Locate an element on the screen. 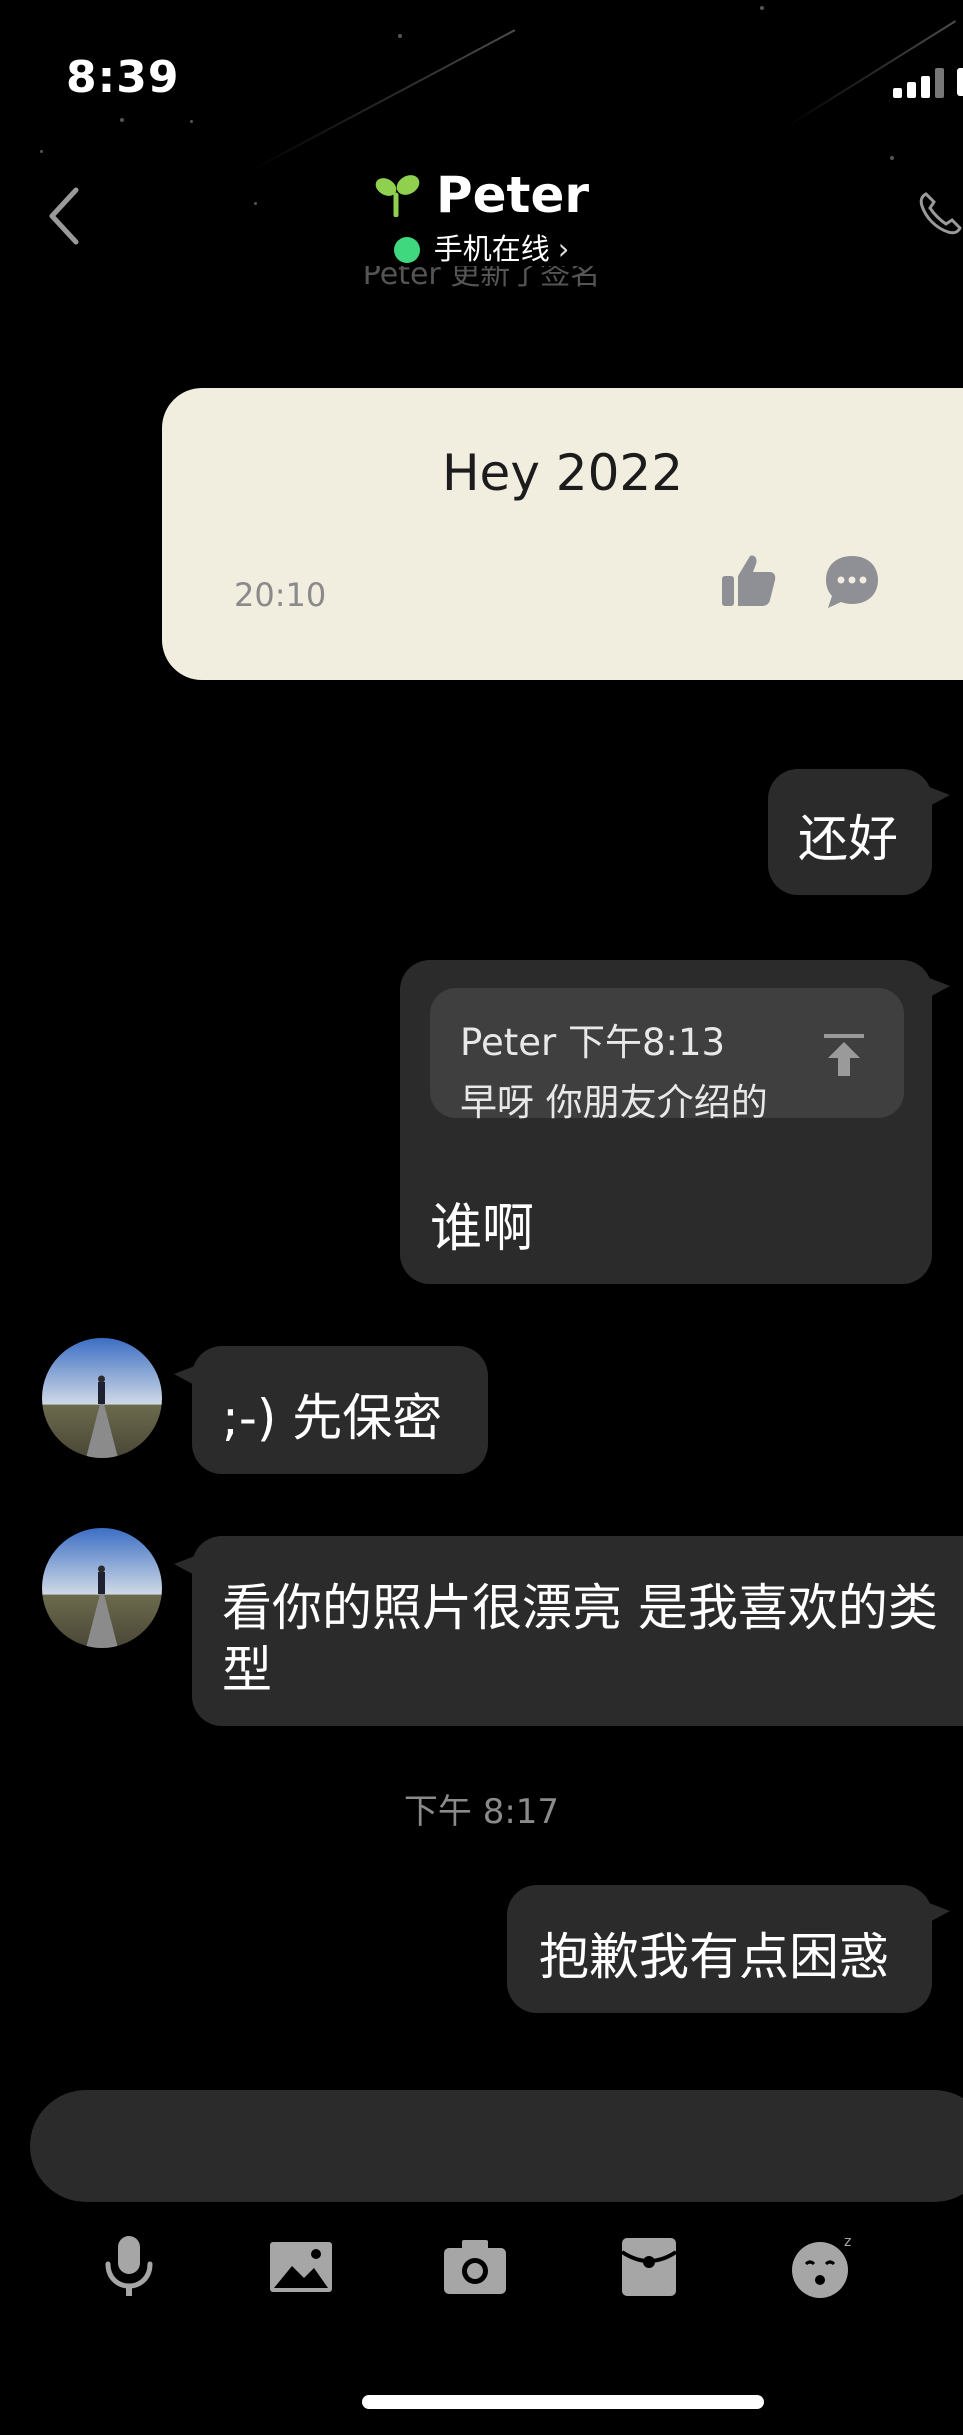  online-status: 手机在线 › is located at coordinates (481, 247).